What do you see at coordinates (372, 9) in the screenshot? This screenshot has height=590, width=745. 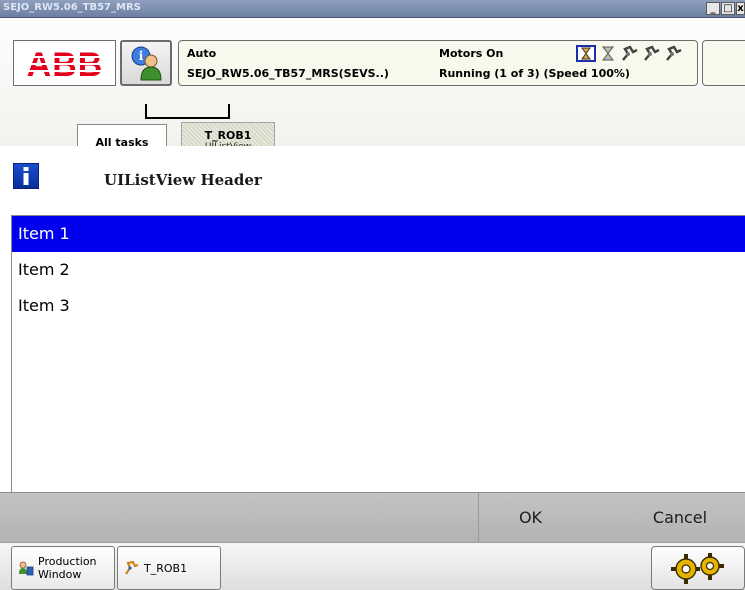 I see `window-title-bar: SEJO_RW5.06_TB57_MRS _ □ x` at bounding box center [372, 9].